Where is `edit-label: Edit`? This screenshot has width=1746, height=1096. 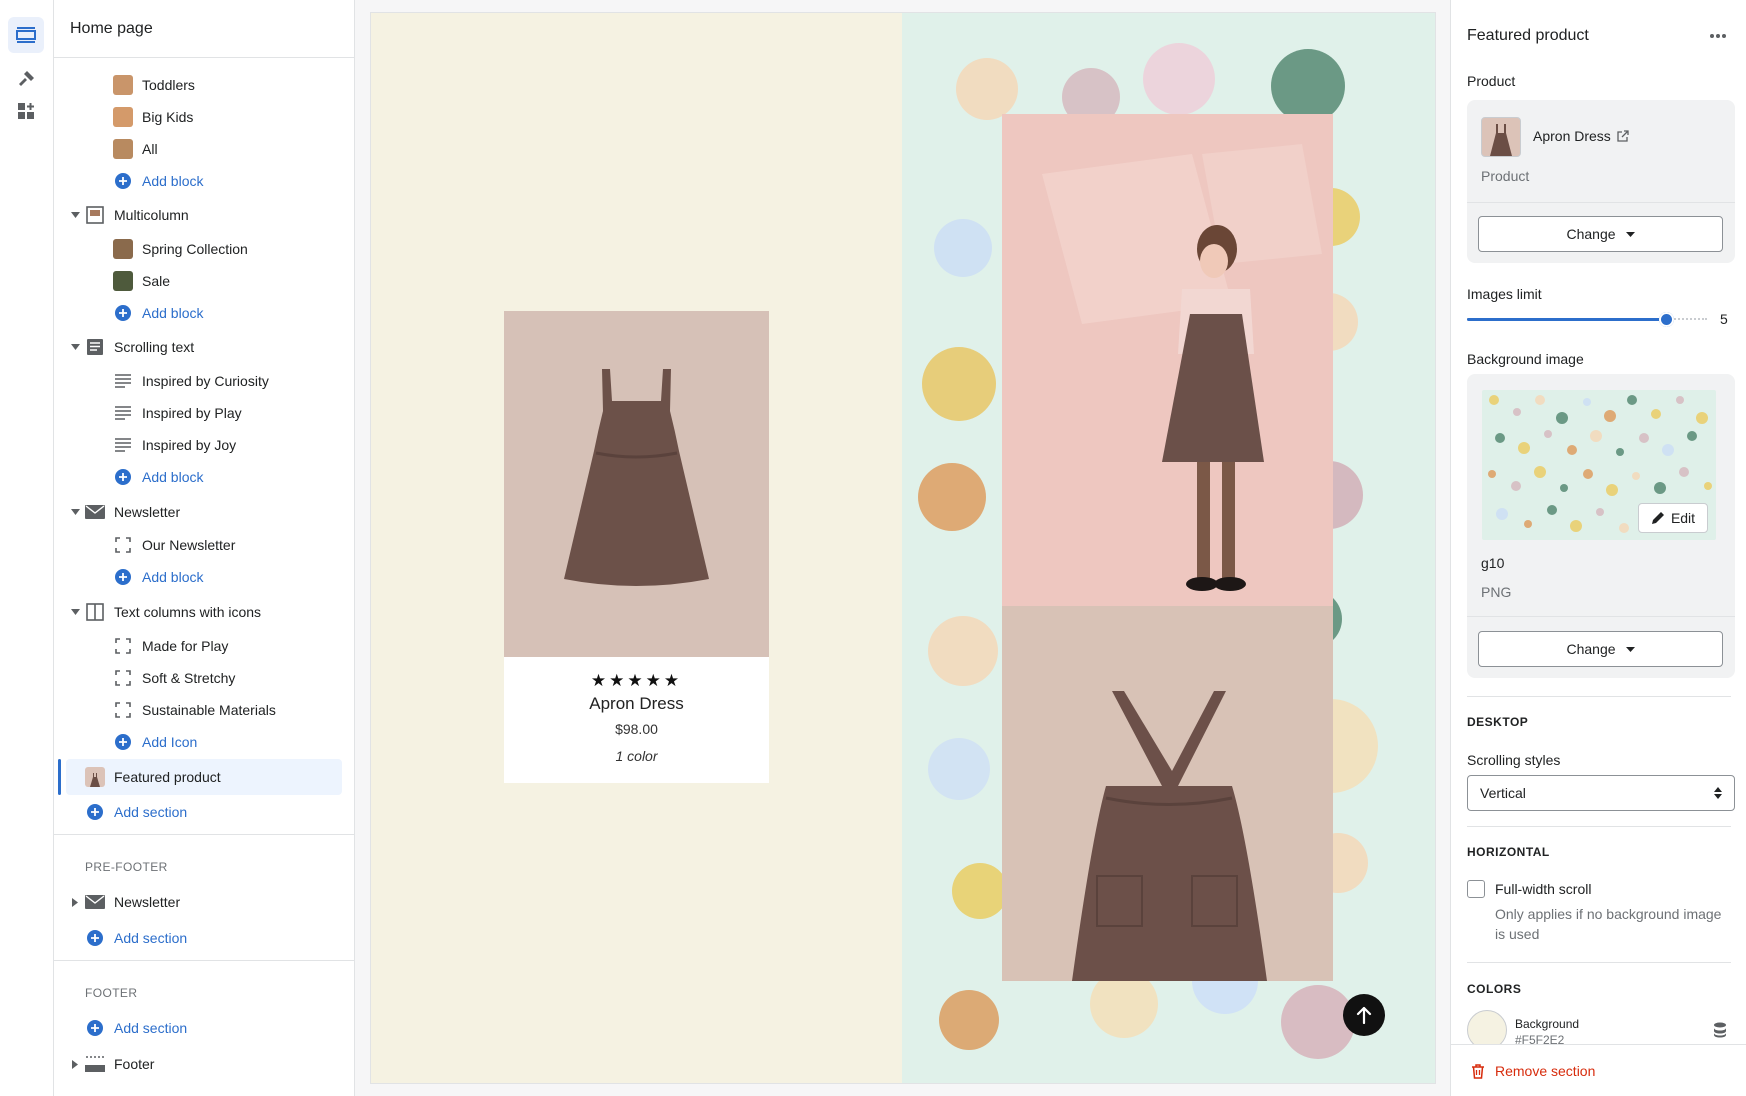 edit-label: Edit is located at coordinates (1683, 518).